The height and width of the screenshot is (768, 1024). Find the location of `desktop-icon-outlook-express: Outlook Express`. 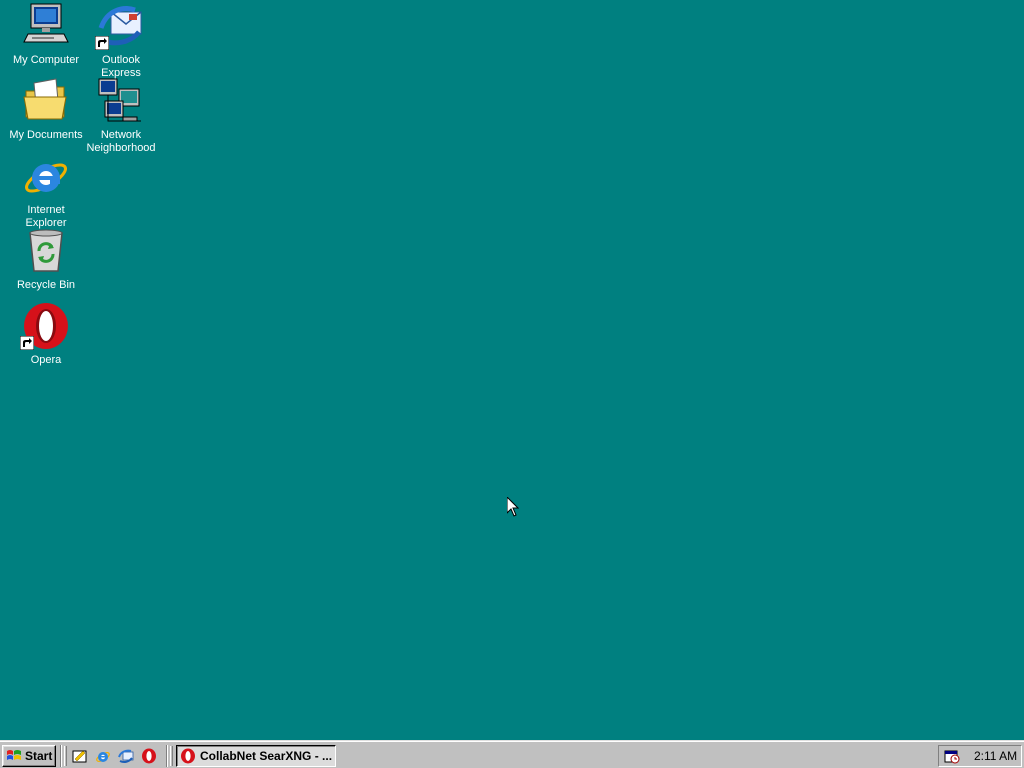

desktop-icon-outlook-express: Outlook Express is located at coordinates (121, 41).